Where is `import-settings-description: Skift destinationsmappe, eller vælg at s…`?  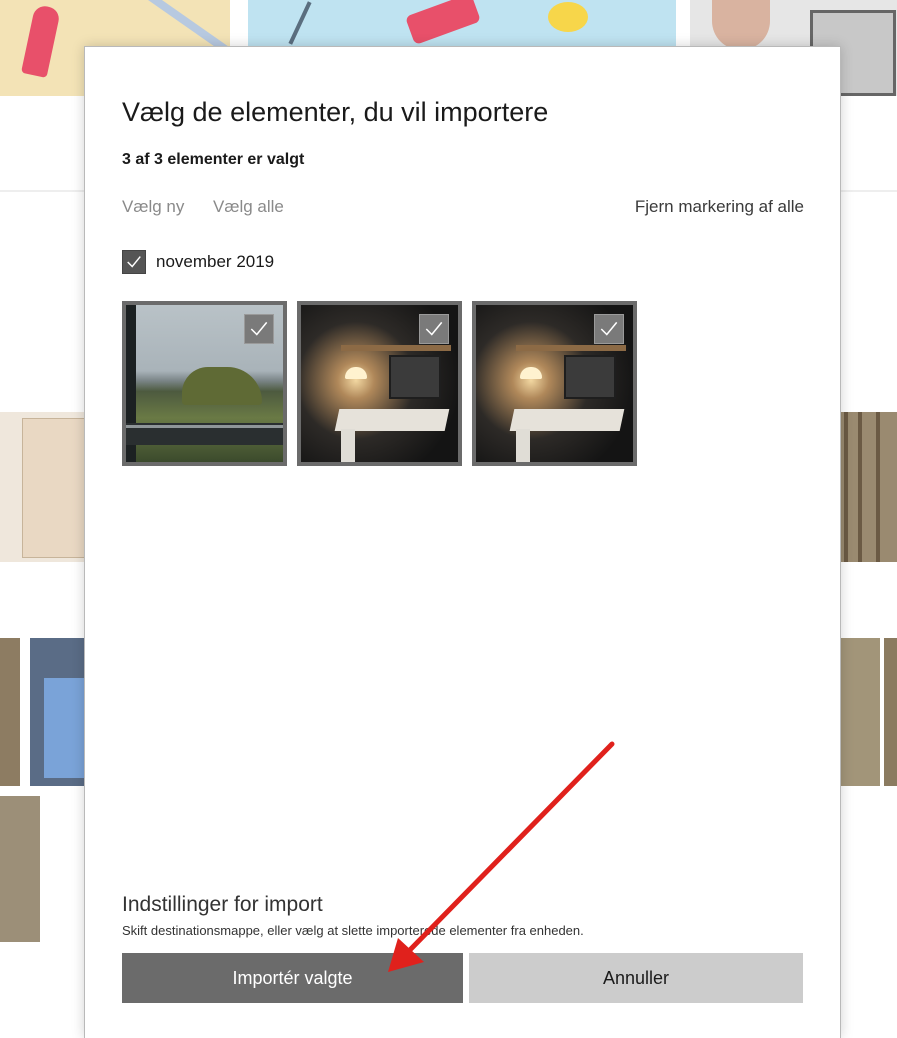
import-settings-description: Skift destinationsmappe, eller vælg at s… is located at coordinates (353, 930).